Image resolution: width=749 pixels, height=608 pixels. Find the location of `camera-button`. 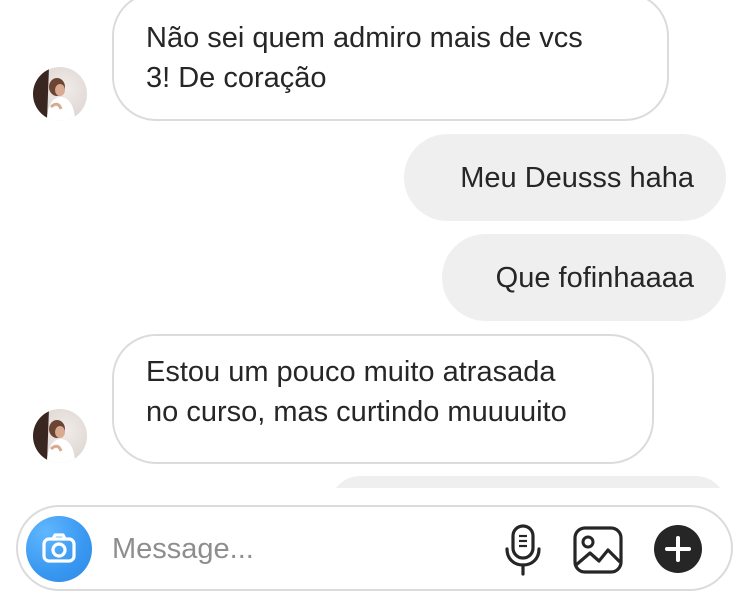

camera-button is located at coordinates (59, 549).